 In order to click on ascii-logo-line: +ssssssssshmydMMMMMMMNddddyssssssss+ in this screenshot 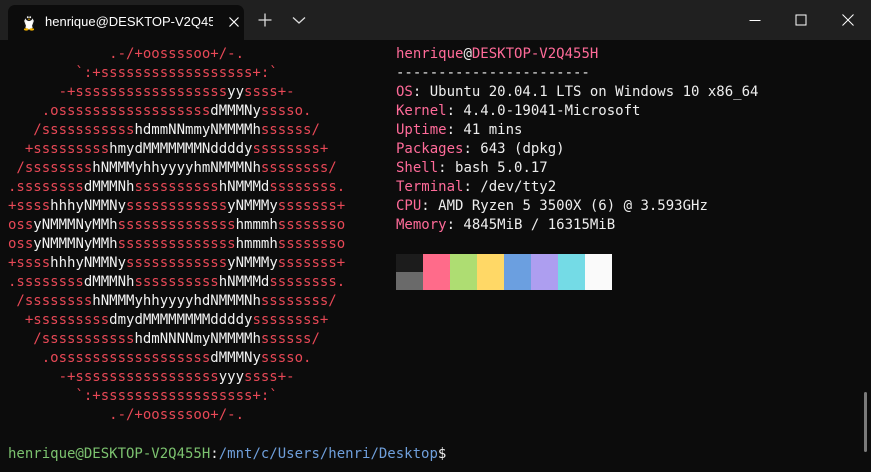, I will do `click(168, 149)`.